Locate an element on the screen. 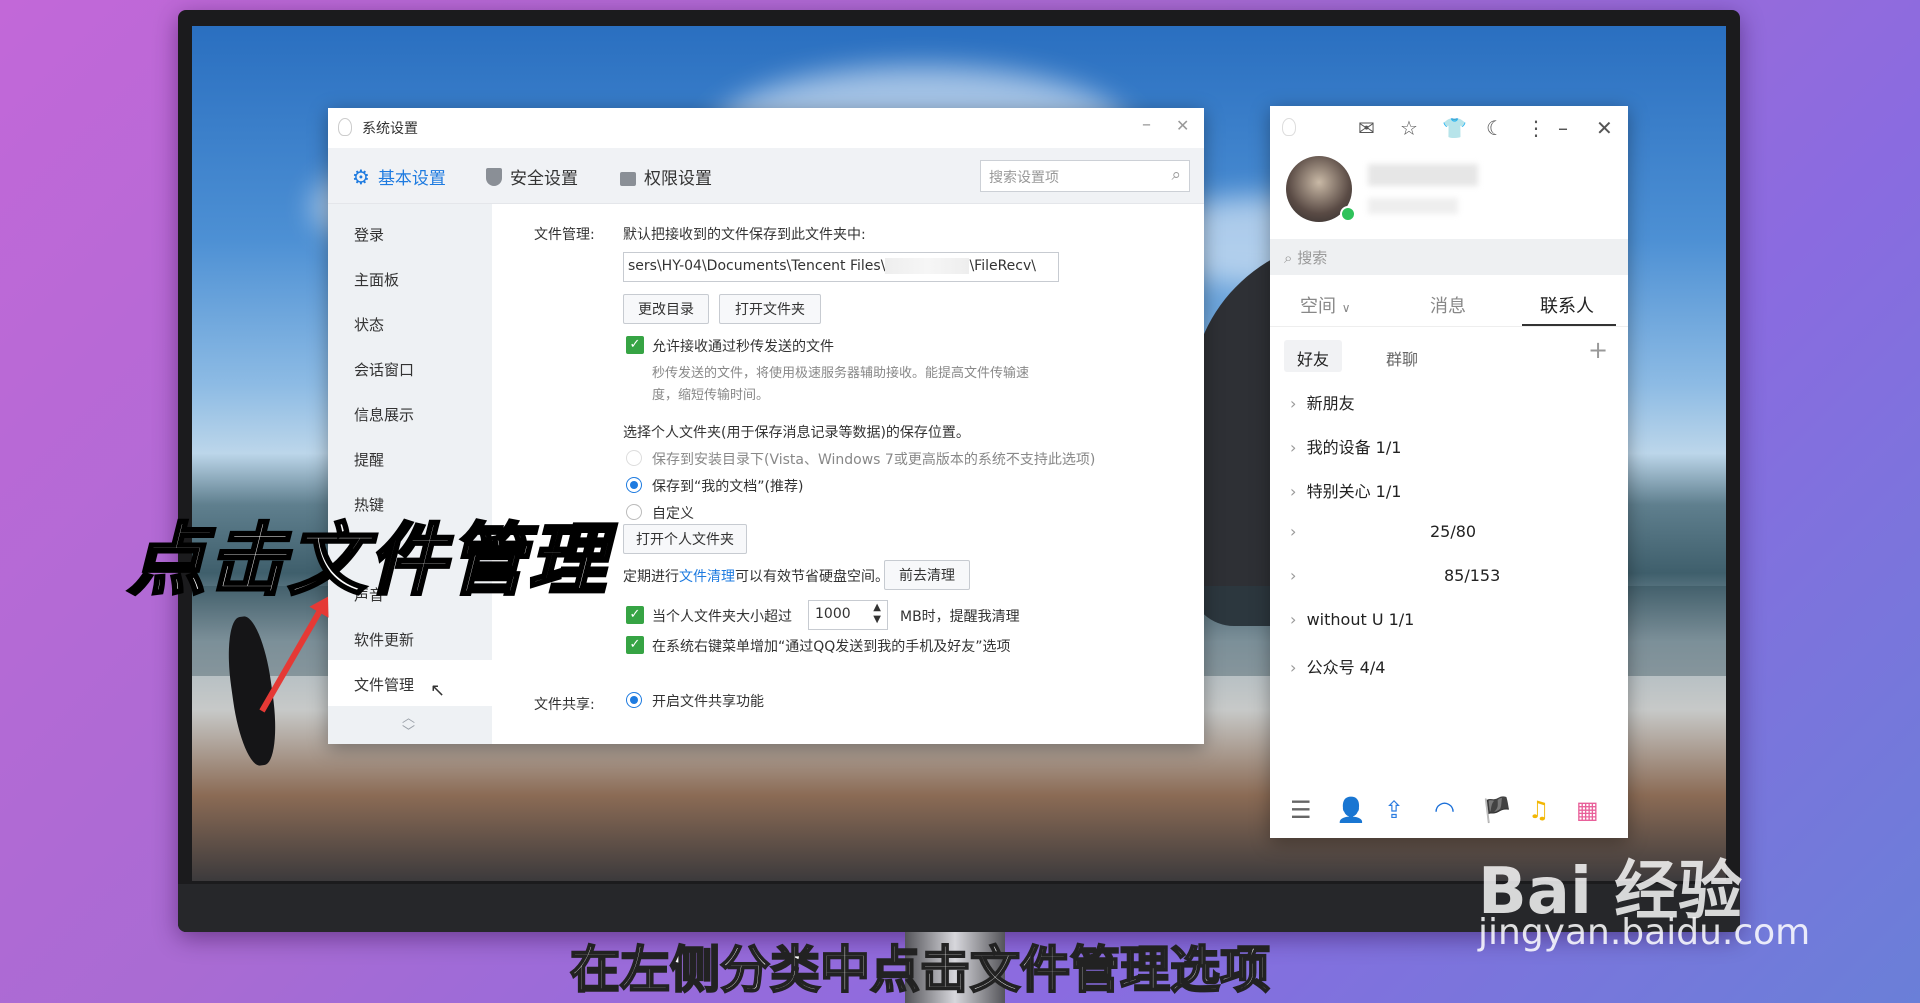 Image resolution: width=1920 pixels, height=1003 pixels. tab-security-settings: 安全设置 is located at coordinates (532, 176).